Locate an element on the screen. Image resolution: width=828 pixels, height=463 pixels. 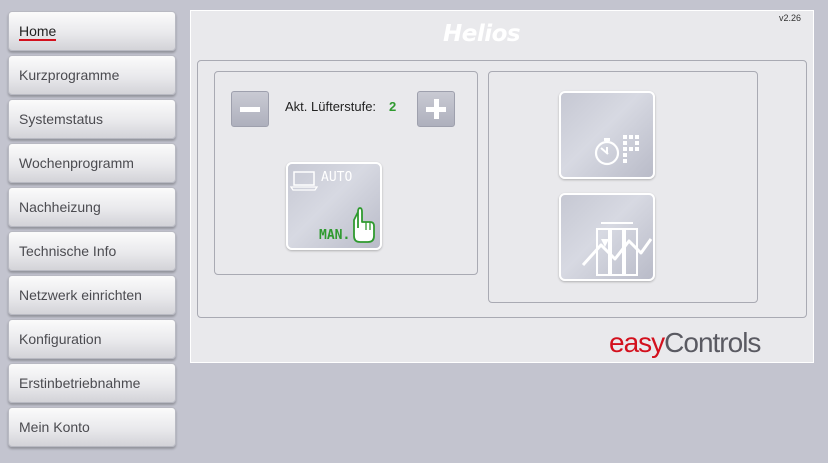
sidebar-item-kurzprogramme: Kurzprogramme is located at coordinates (92, 75).